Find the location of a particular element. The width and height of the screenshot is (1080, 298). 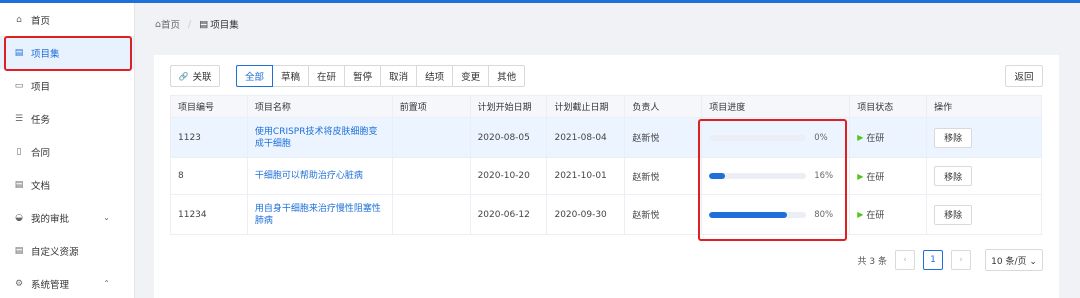

sidebar-item-document: ▤ 文档 is located at coordinates (67, 184).